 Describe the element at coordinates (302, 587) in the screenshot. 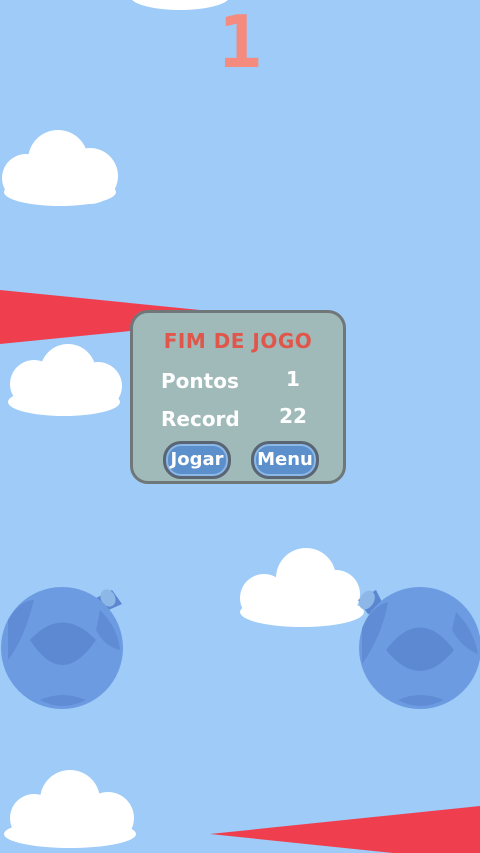

I see `cloud-middle-right` at that location.